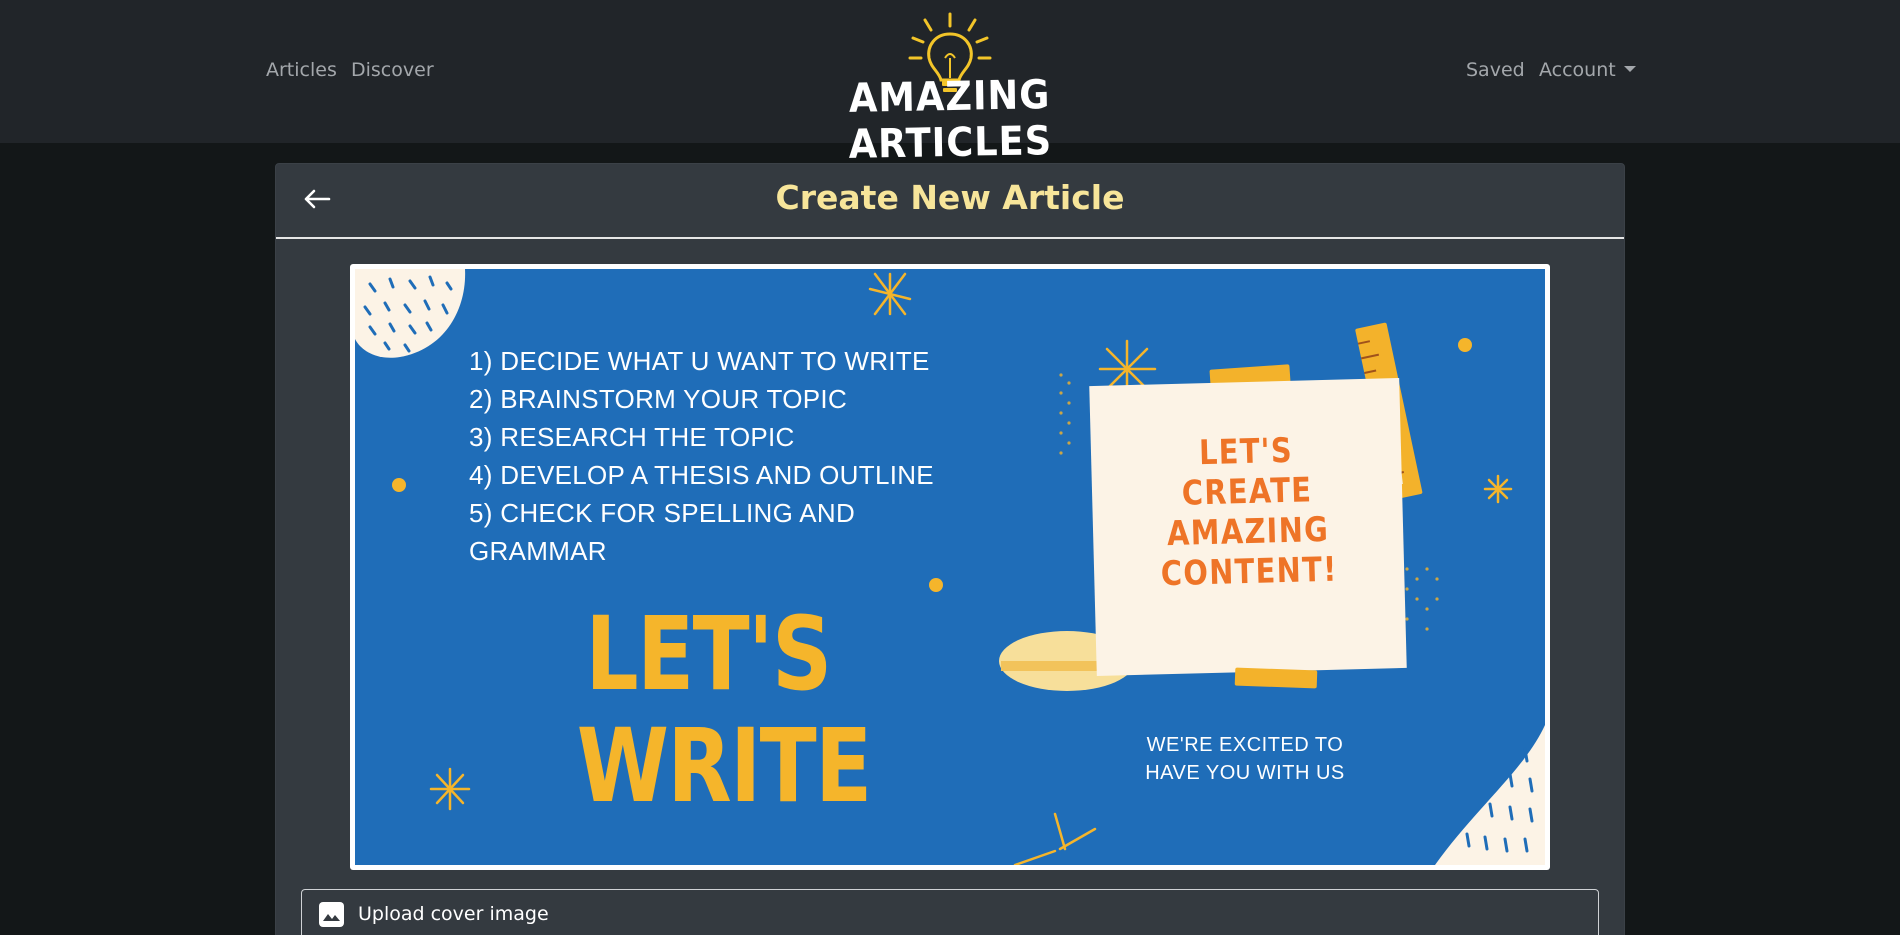  Describe the element at coordinates (632, 437) in the screenshot. I see `step-item: 3) RESEARCH THE TOPIC` at that location.